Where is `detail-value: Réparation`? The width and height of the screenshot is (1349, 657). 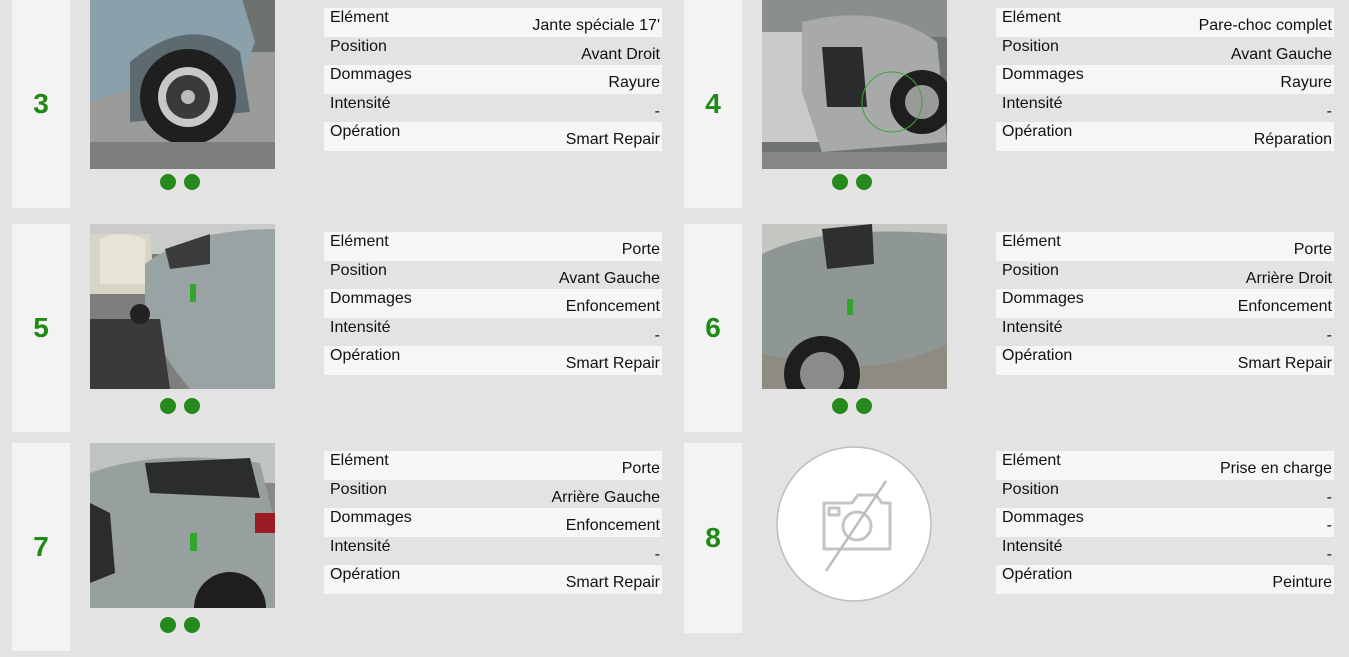 detail-value: Réparation is located at coordinates (1292, 140).